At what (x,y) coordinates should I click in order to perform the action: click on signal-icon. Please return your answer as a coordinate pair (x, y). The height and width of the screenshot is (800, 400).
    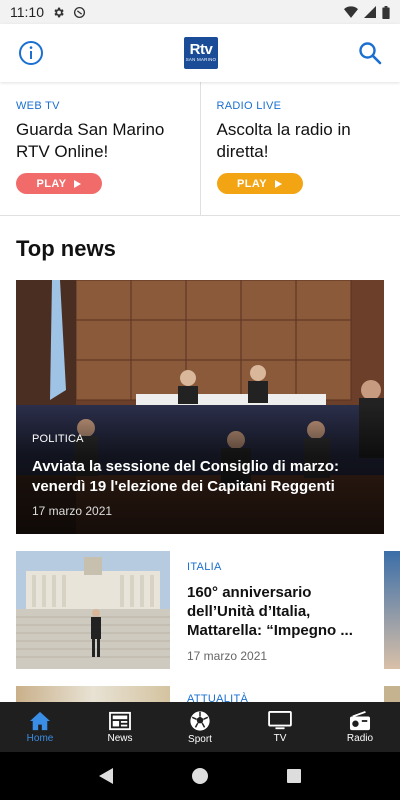
    Looking at the image, I should click on (370, 12).